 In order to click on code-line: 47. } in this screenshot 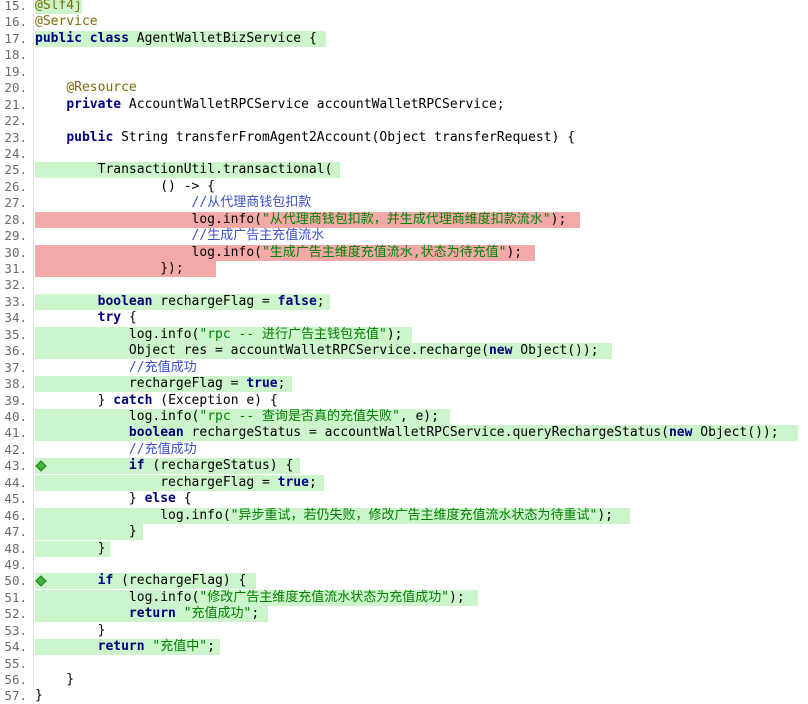, I will do `click(404, 532)`.